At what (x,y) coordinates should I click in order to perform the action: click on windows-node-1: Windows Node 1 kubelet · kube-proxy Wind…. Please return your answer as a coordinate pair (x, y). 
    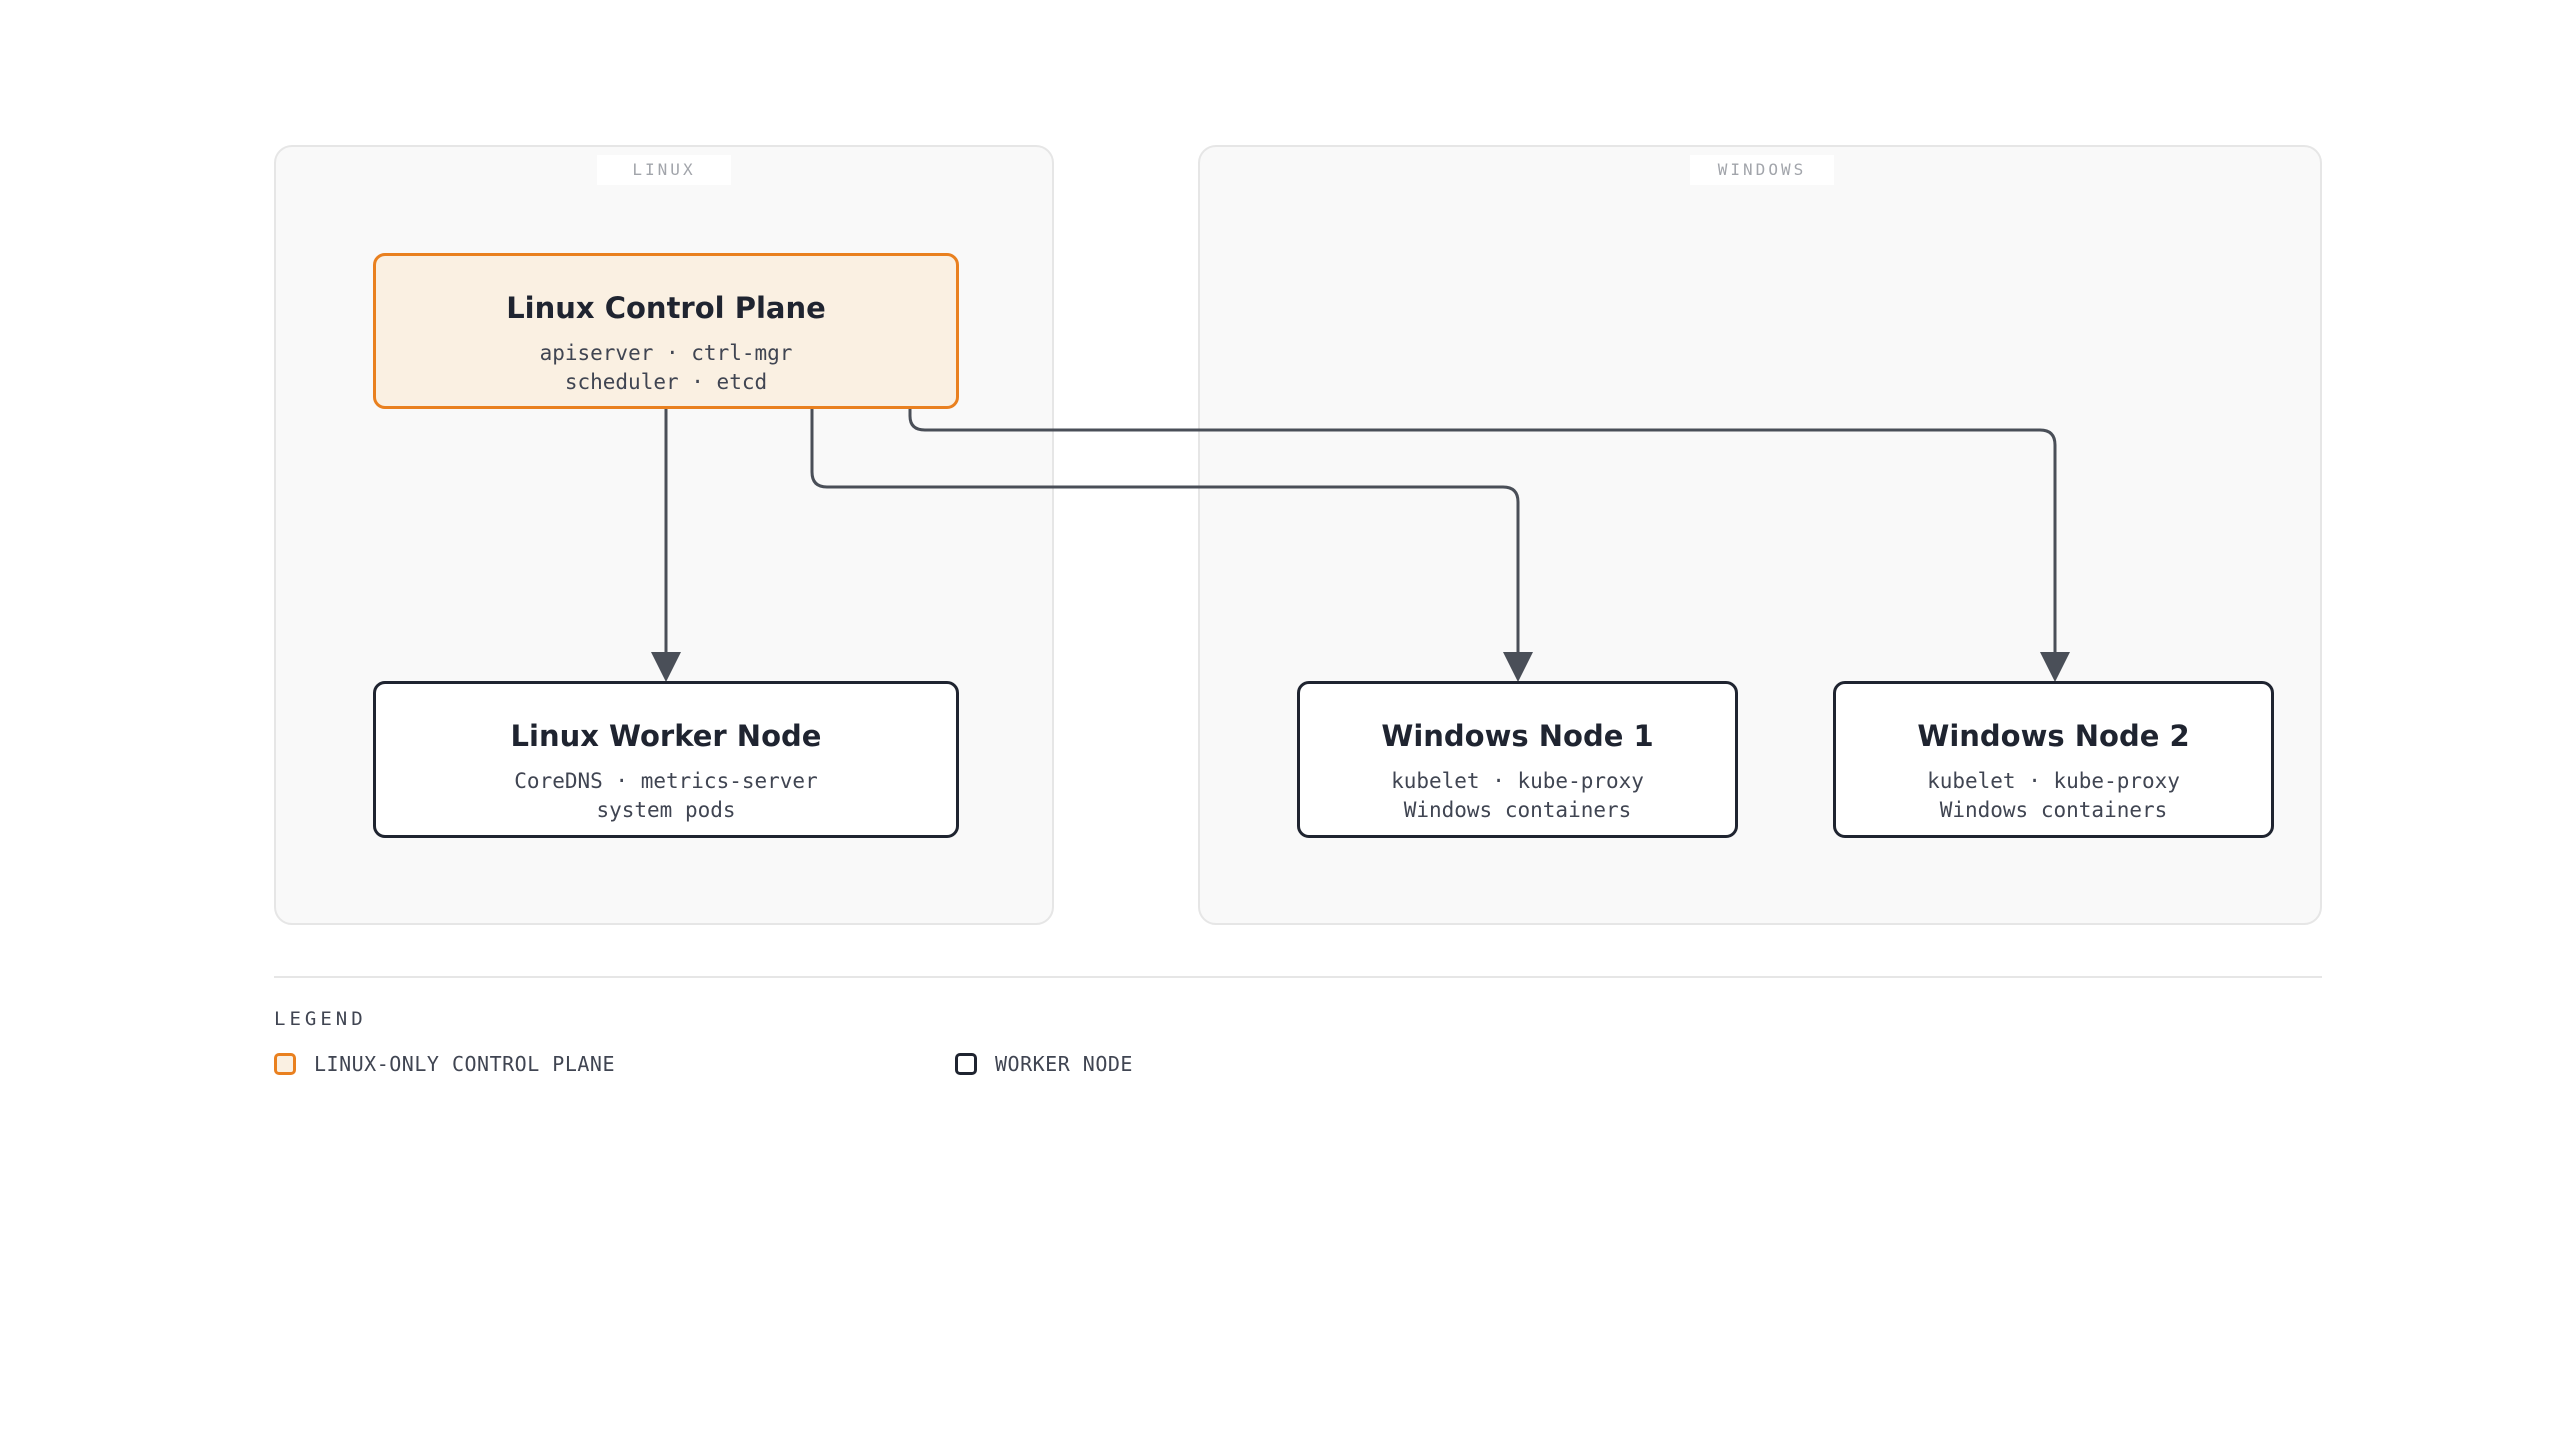
    Looking at the image, I should click on (1517, 759).